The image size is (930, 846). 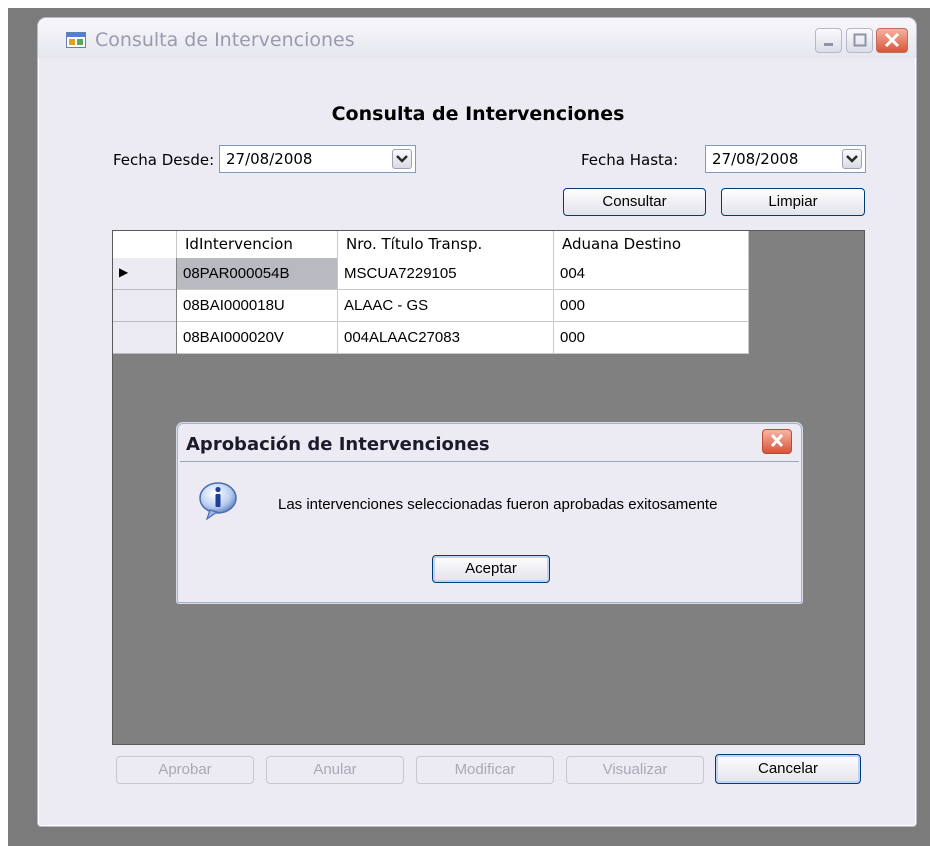 I want to click on consultar-button: Consultar, so click(x=634, y=202).